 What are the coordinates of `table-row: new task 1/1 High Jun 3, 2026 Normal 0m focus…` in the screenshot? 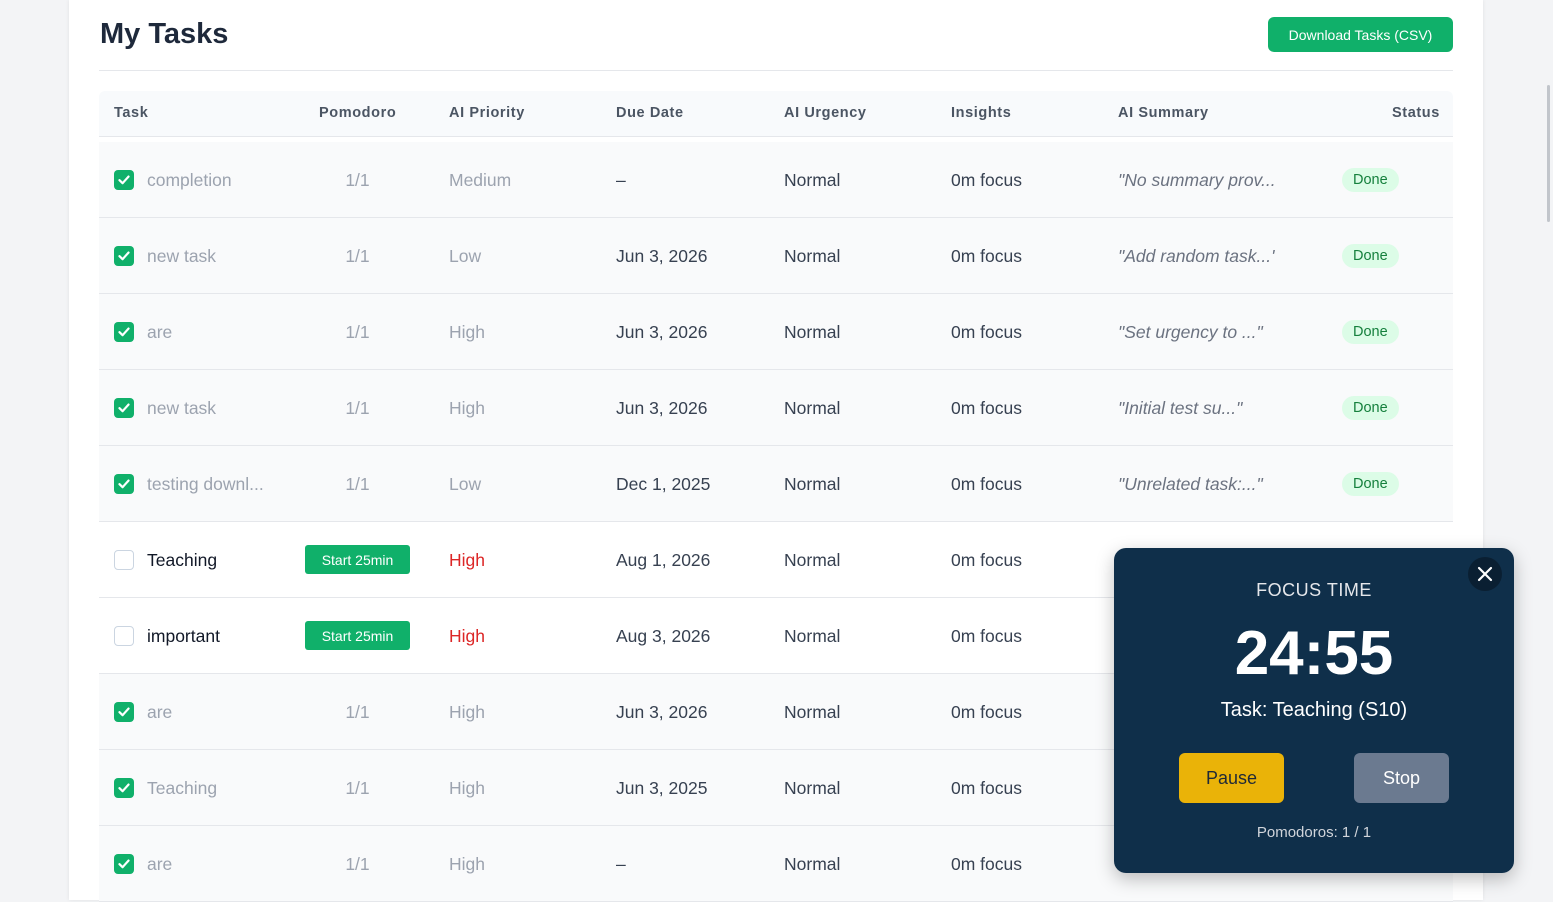 It's located at (776, 408).